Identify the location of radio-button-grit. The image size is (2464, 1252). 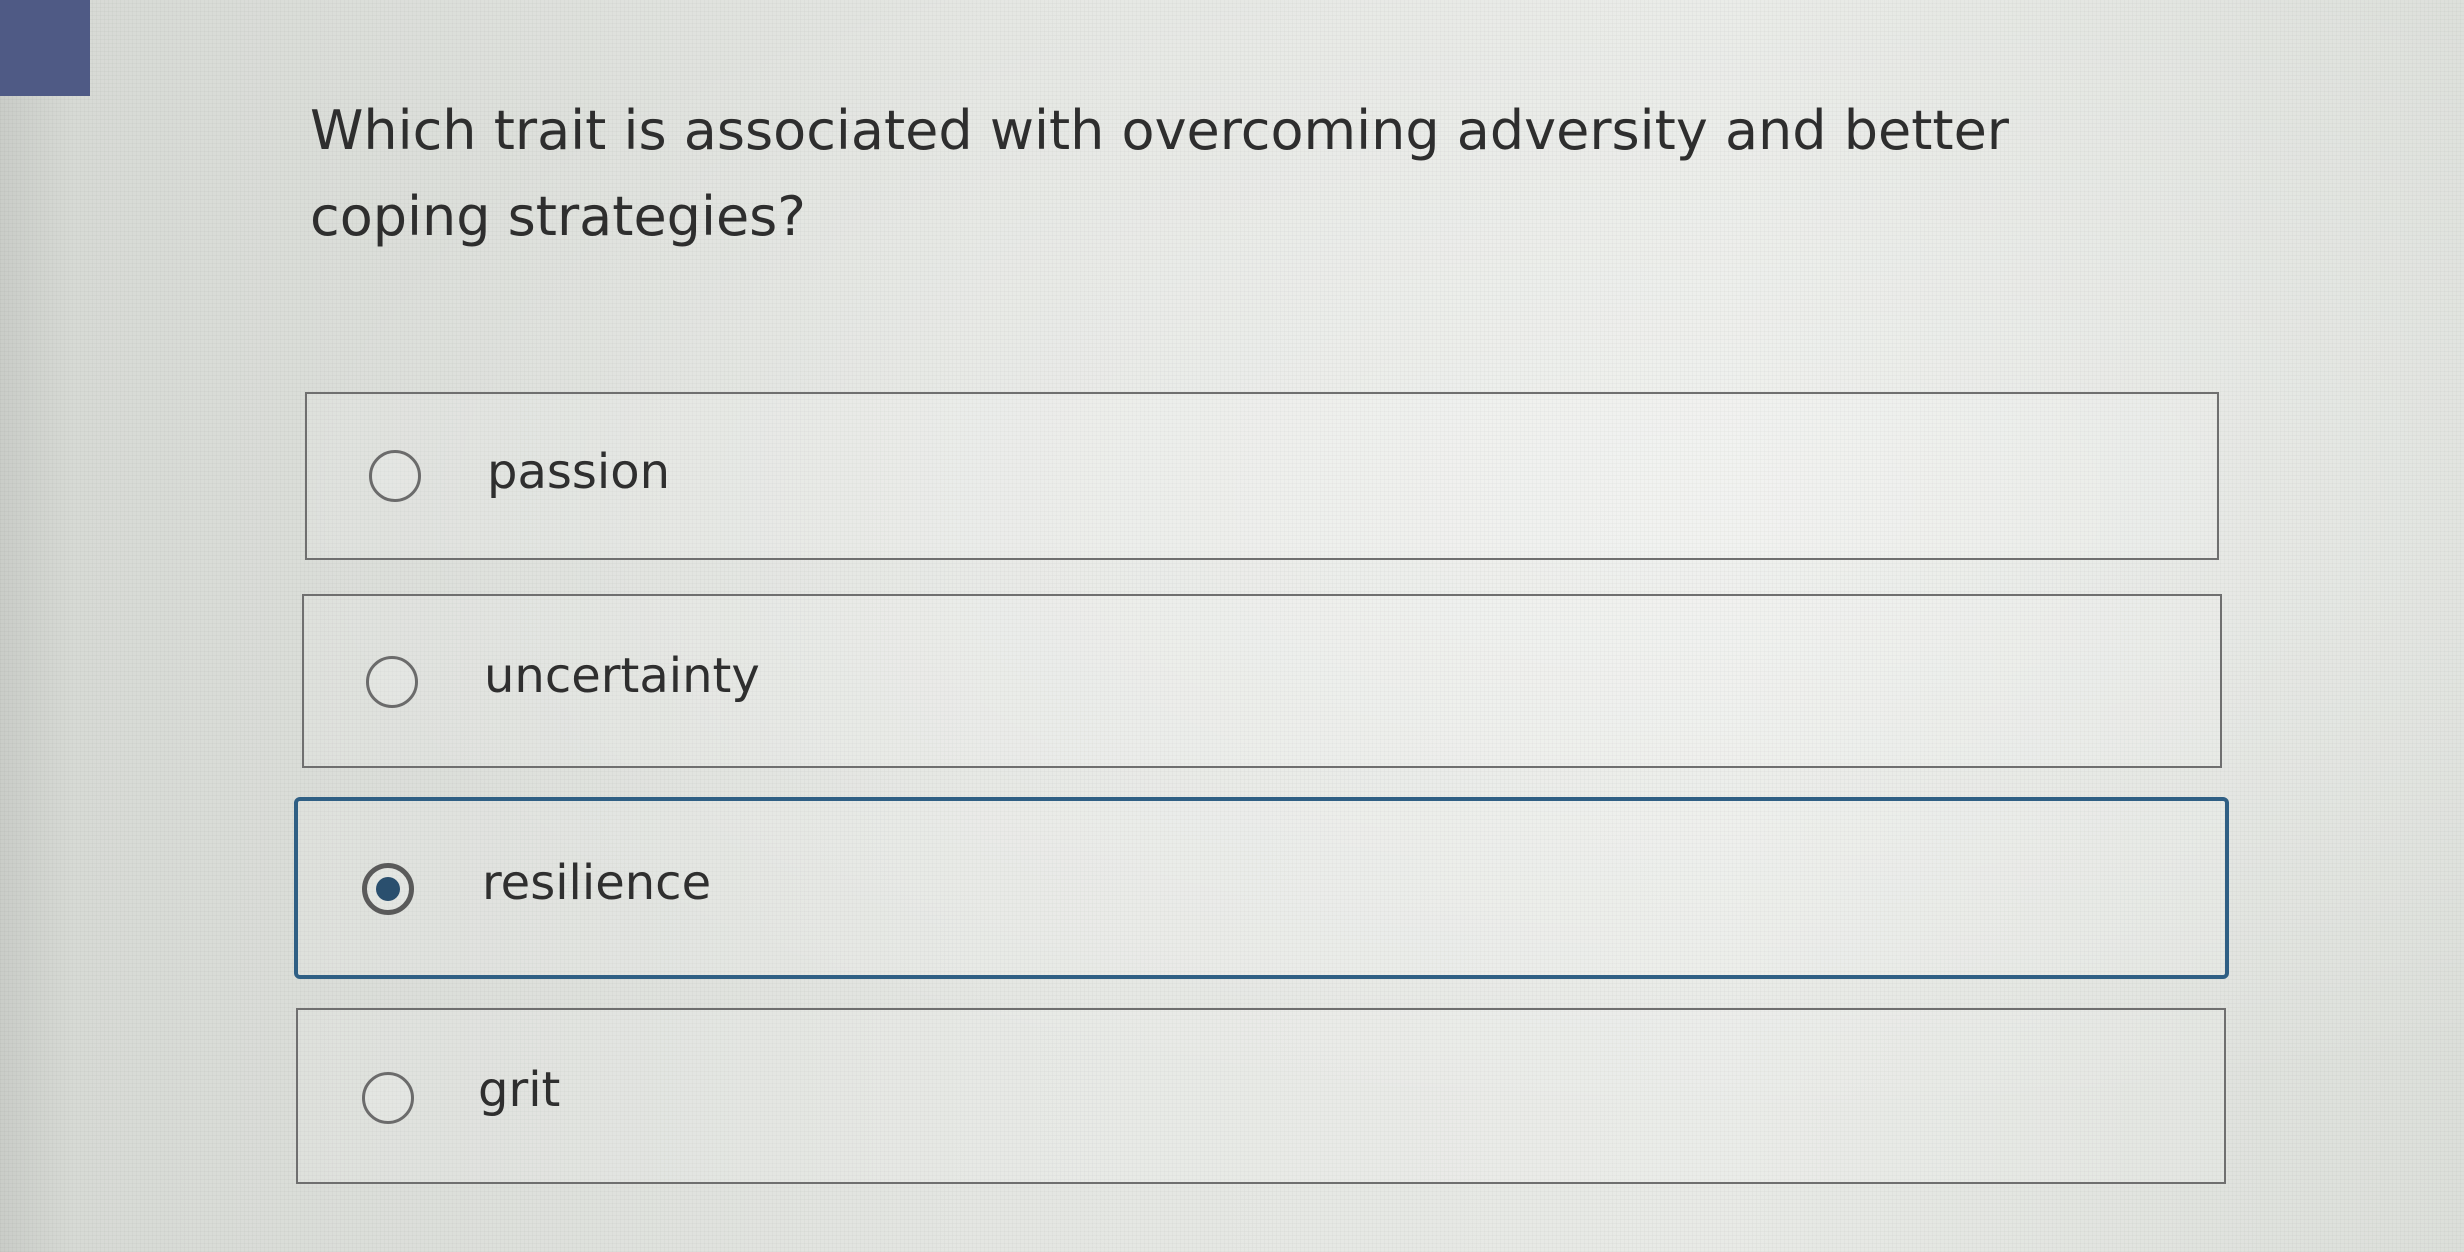
(388, 1098).